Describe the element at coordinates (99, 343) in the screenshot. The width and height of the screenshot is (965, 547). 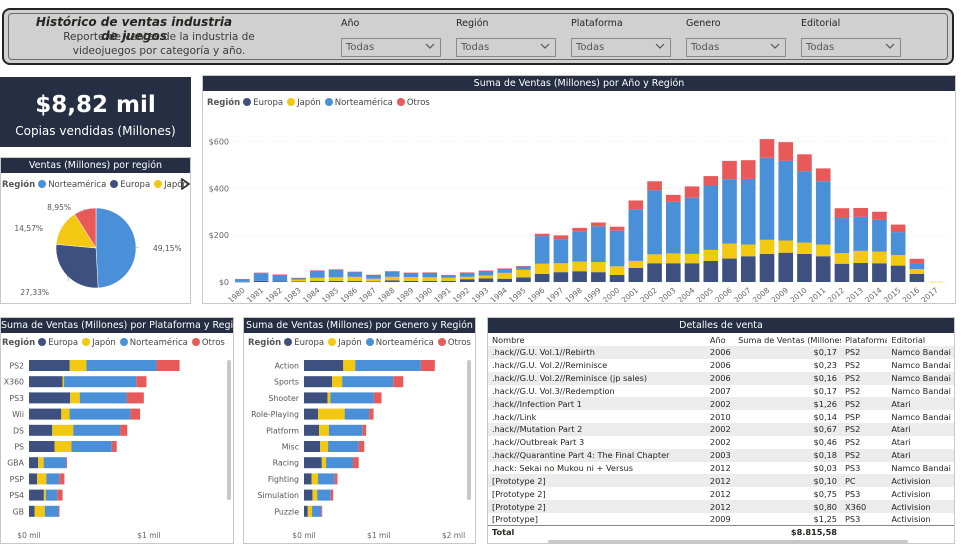
I see `legend-item: Japón` at that location.